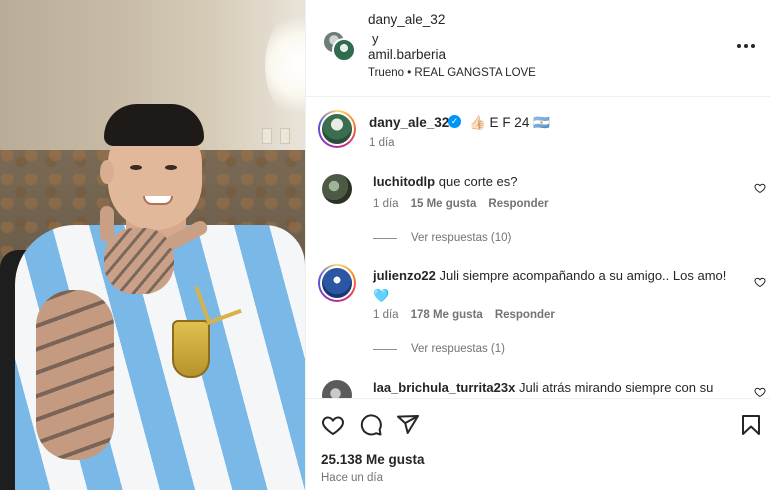 This screenshot has width=770, height=490. Describe the element at coordinates (139, 261) in the screenshot. I see `photo-hand` at that location.